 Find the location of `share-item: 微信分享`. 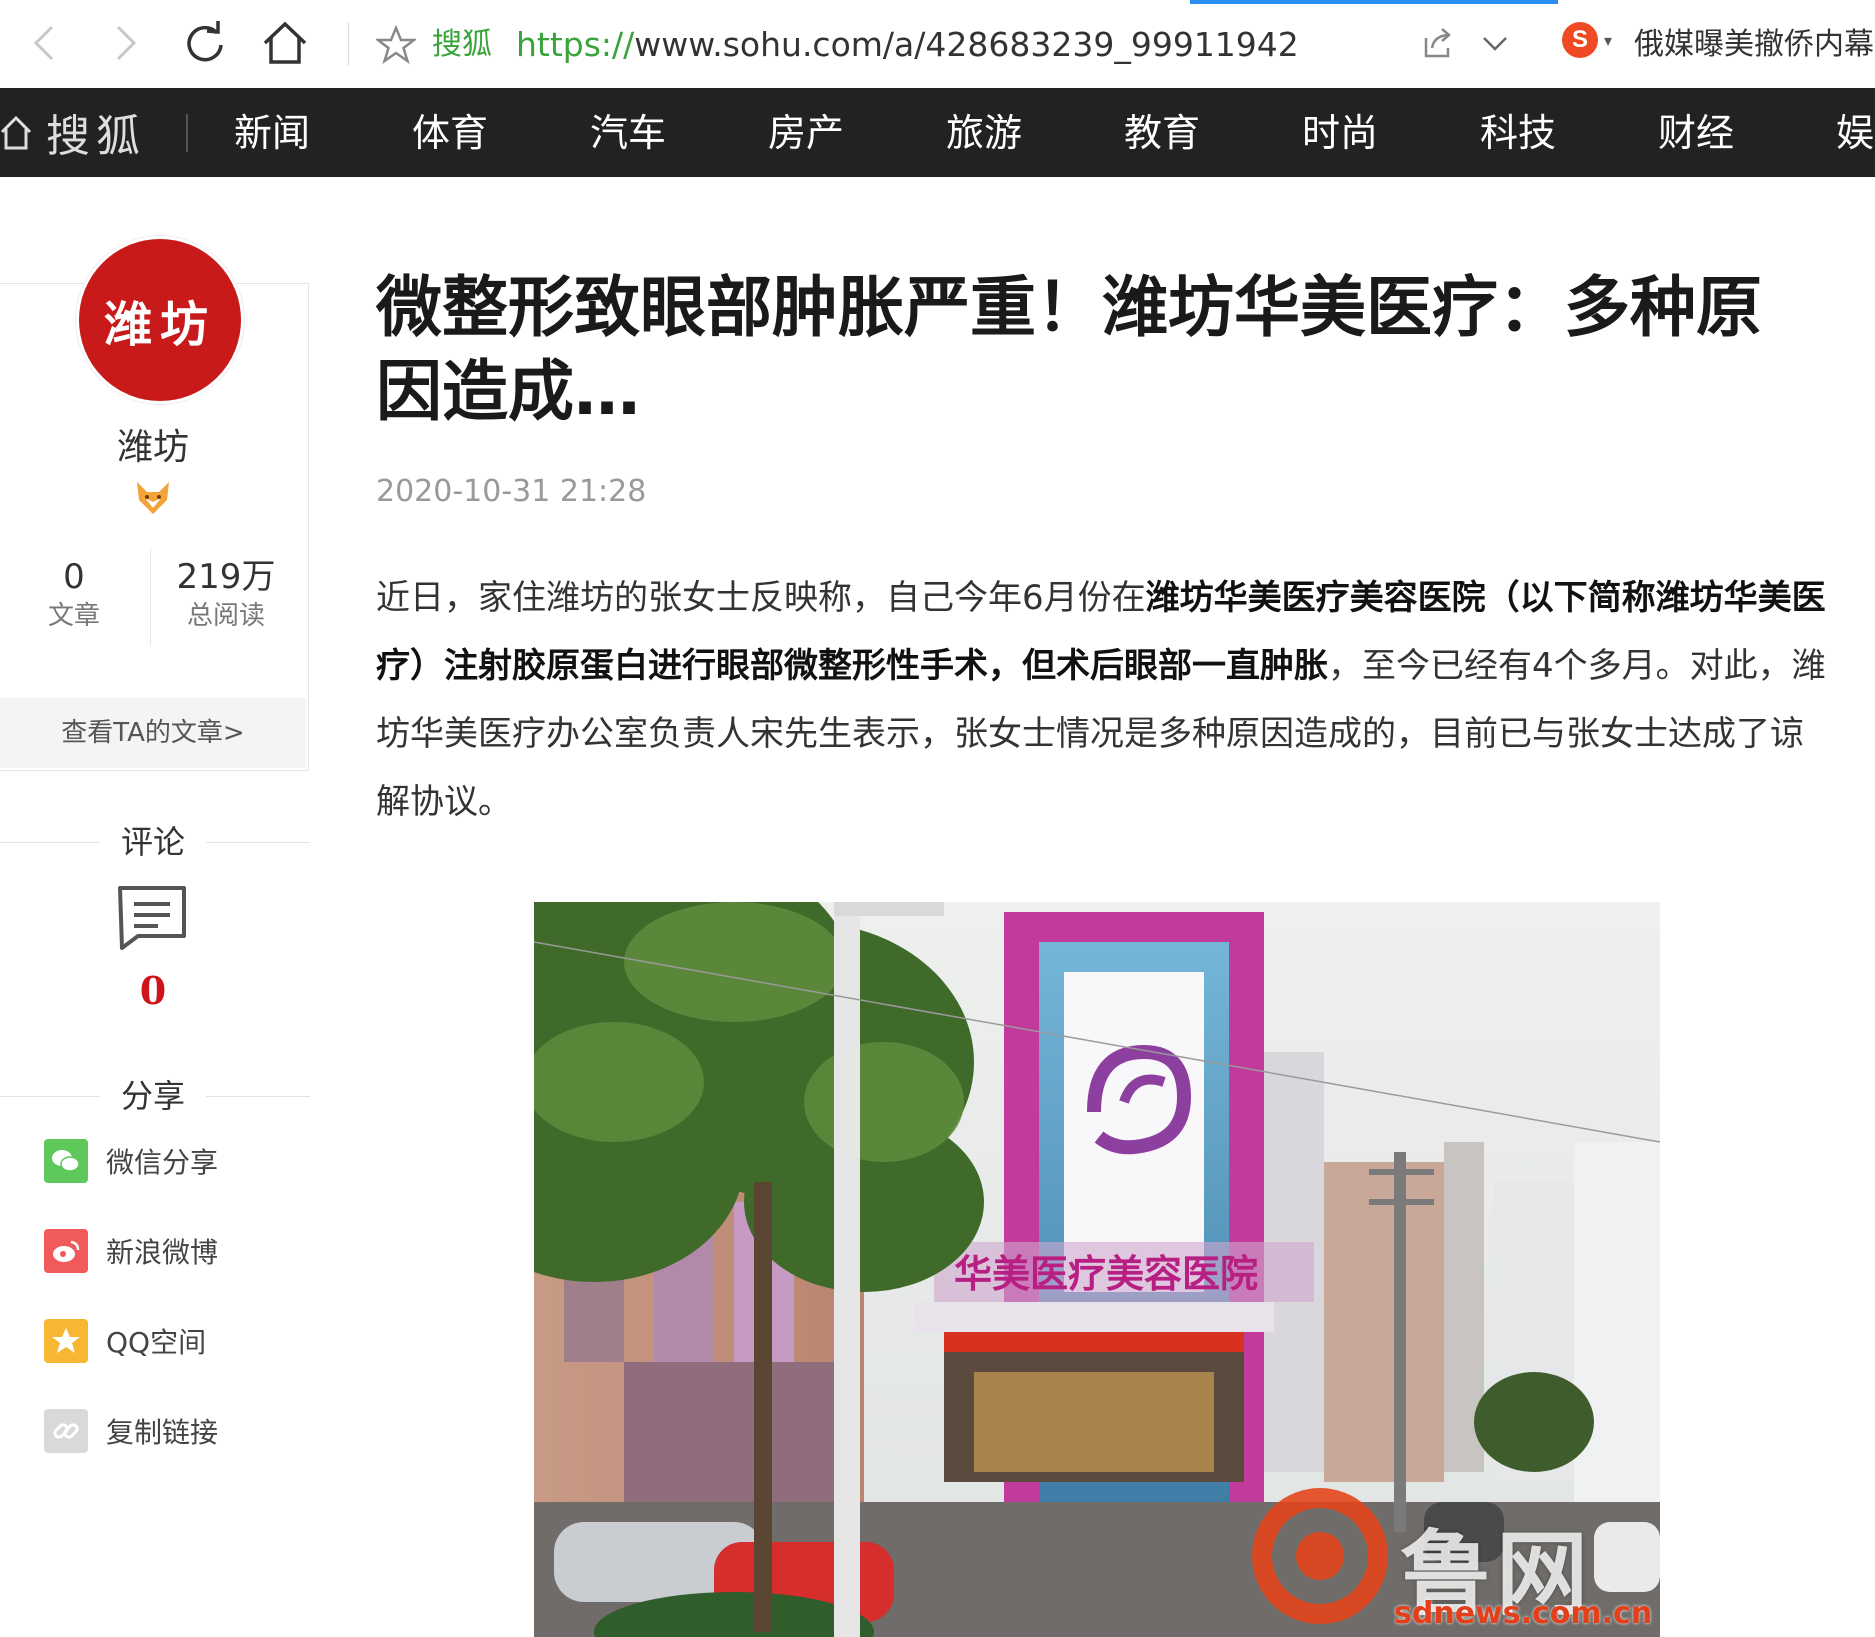

share-item: 微信分享 is located at coordinates (131, 1161).